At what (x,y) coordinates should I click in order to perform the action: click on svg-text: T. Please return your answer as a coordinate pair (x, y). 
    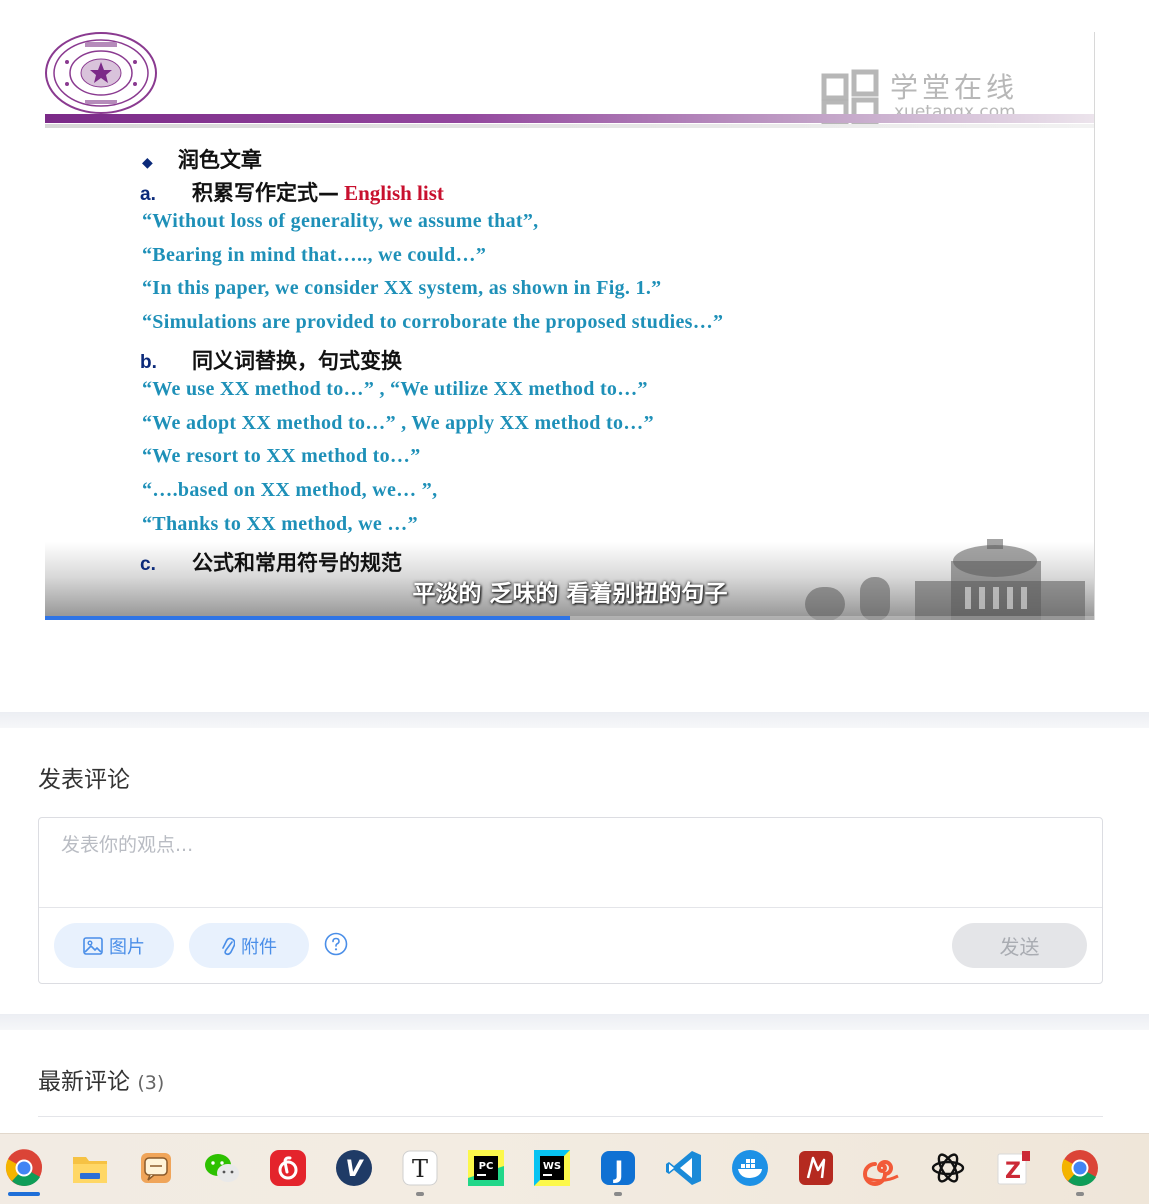
    Looking at the image, I should click on (420, 1169).